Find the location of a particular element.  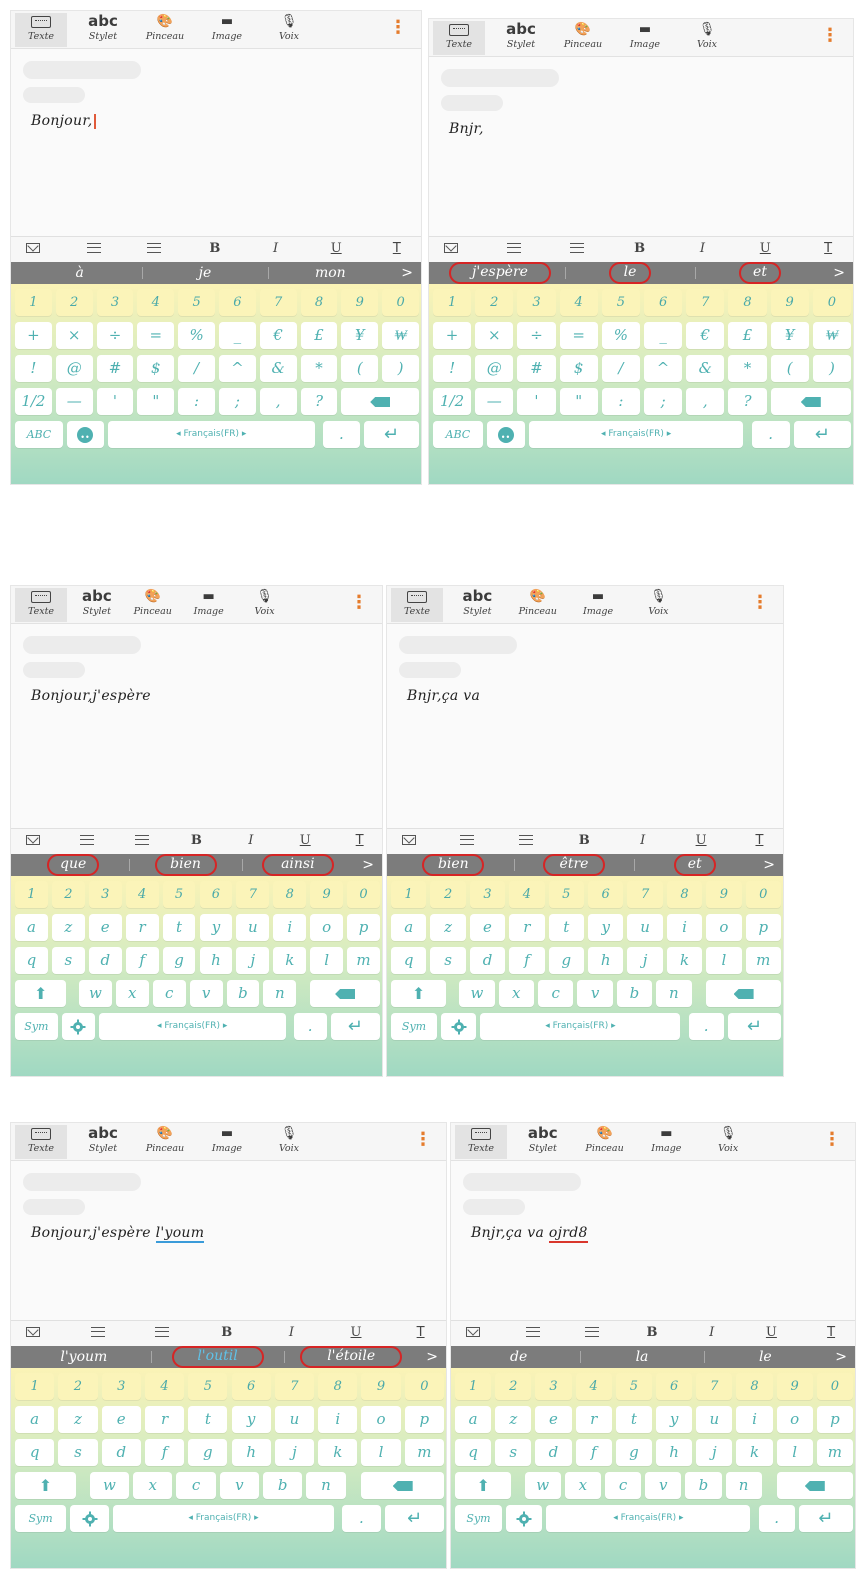

key-a: a is located at coordinates (35, 1419).